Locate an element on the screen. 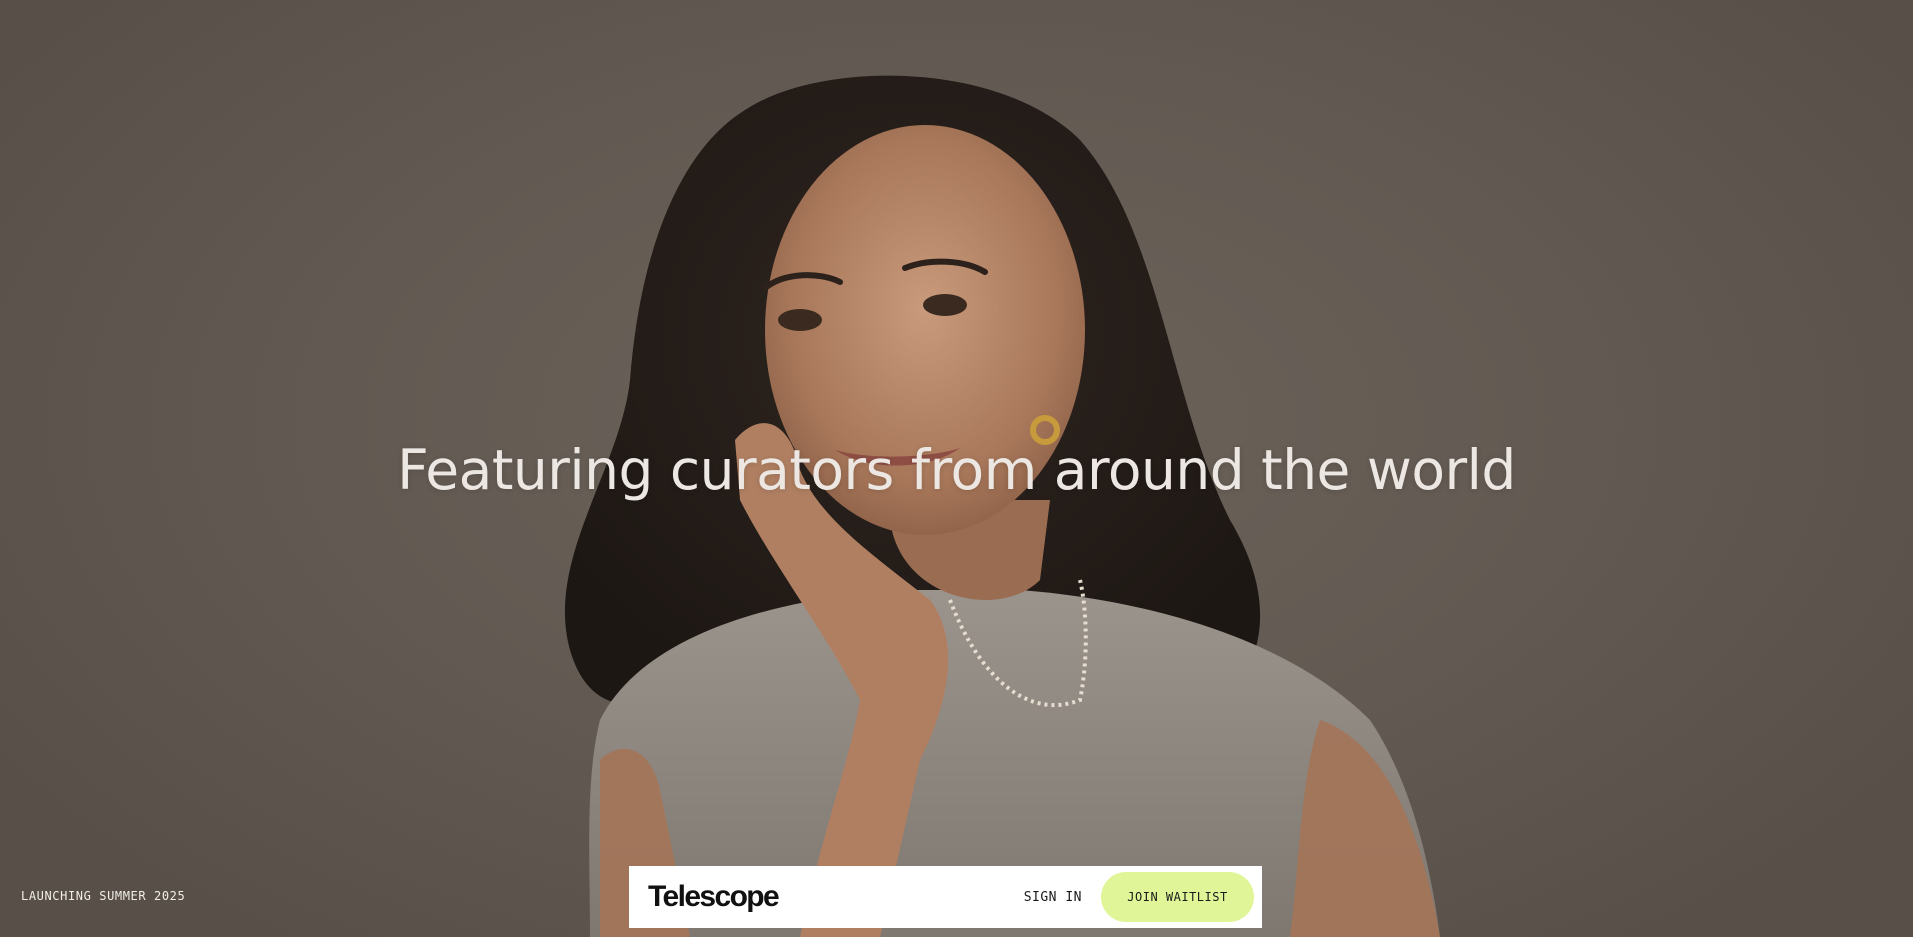  hero-headline: Featuring curators from around the world is located at coordinates (956, 470).